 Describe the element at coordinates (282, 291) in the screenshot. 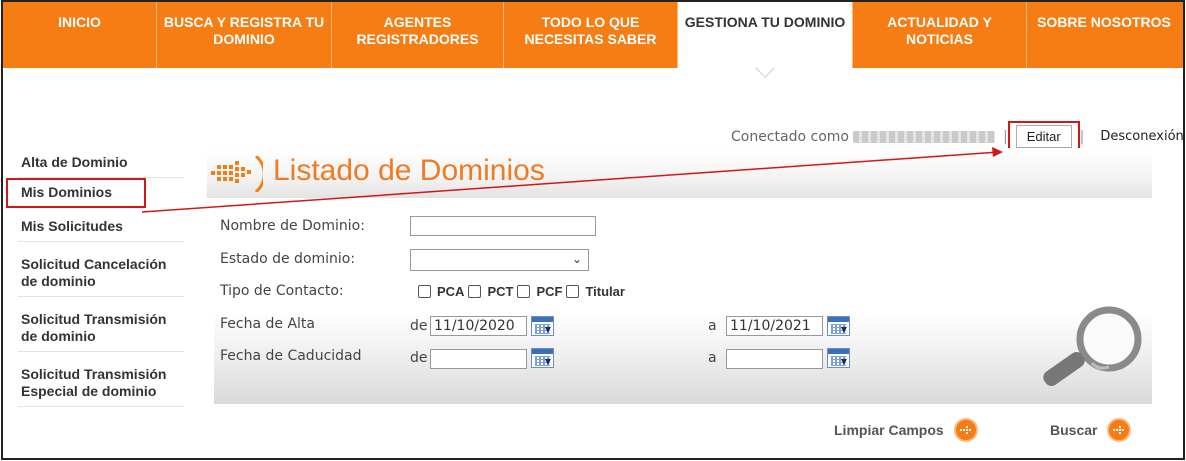

I see `contact-type-label: Tipo de Contacto:` at that location.